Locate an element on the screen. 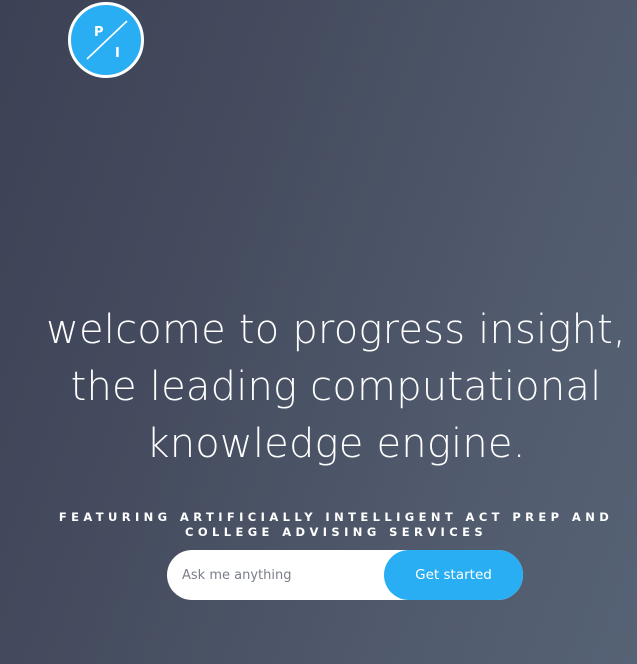 This screenshot has height=664, width=637. search-form: Get started is located at coordinates (345, 575).